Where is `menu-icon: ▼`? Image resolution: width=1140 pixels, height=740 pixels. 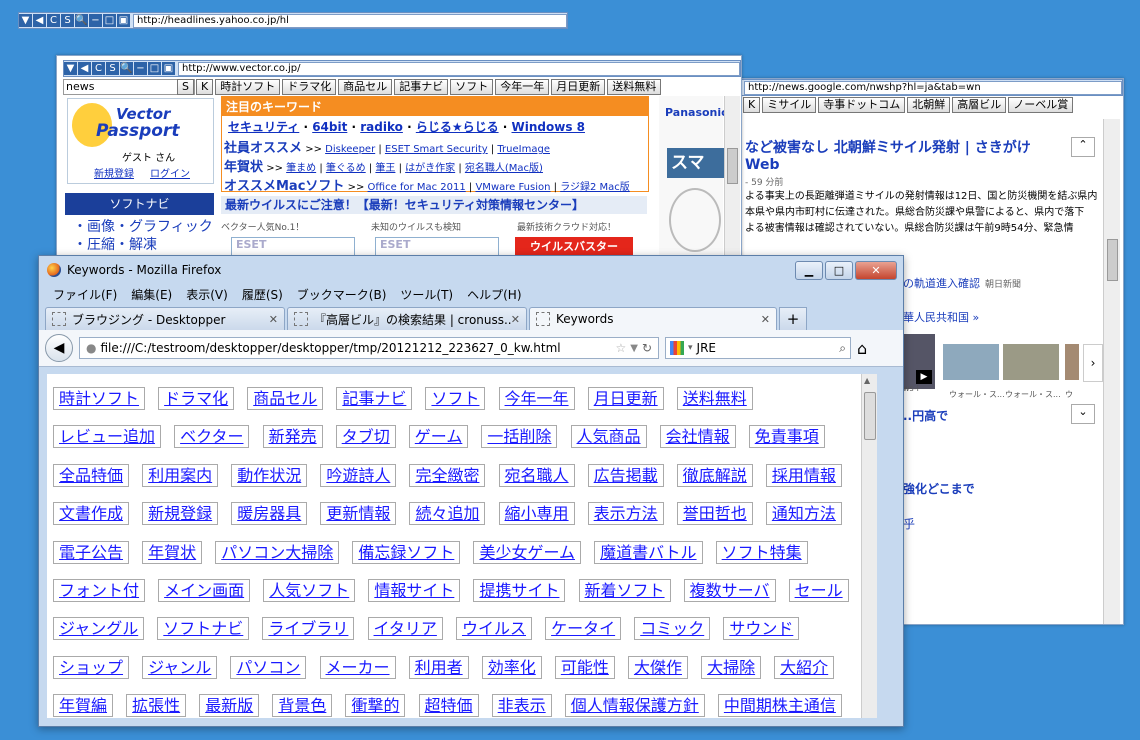 menu-icon: ▼ is located at coordinates (25, 20).